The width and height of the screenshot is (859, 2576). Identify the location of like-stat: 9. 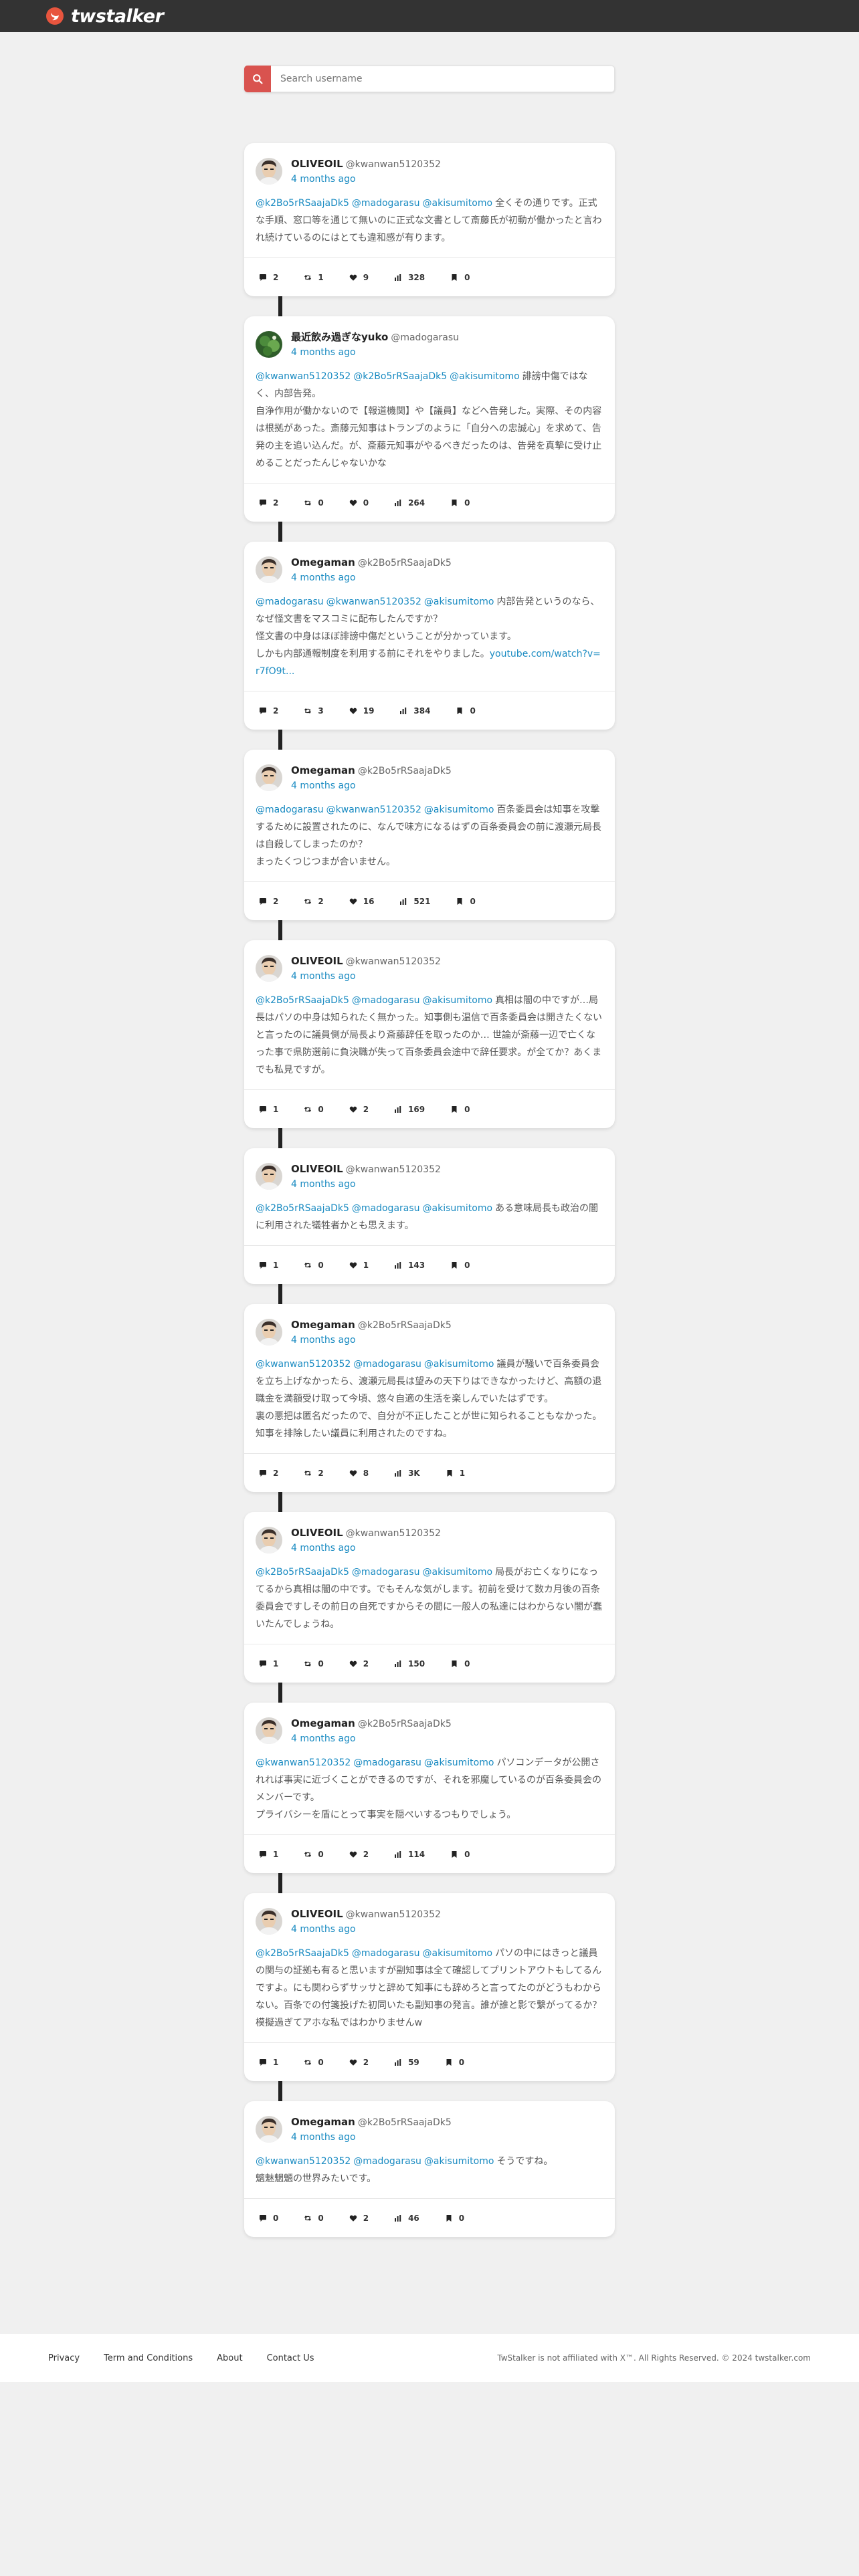
(359, 277).